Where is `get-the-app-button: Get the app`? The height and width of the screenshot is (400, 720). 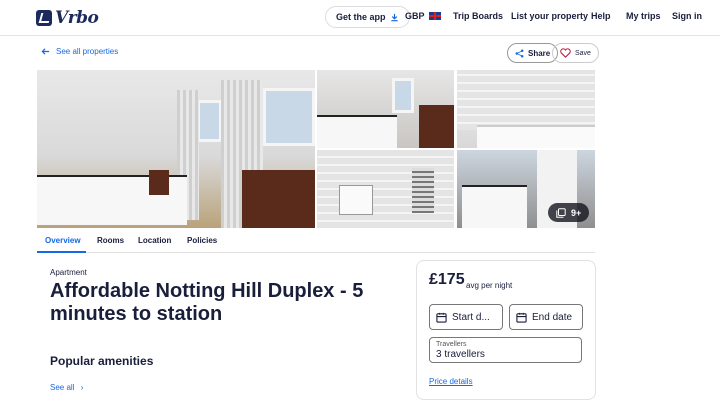
get-the-app-button: Get the app is located at coordinates (367, 17).